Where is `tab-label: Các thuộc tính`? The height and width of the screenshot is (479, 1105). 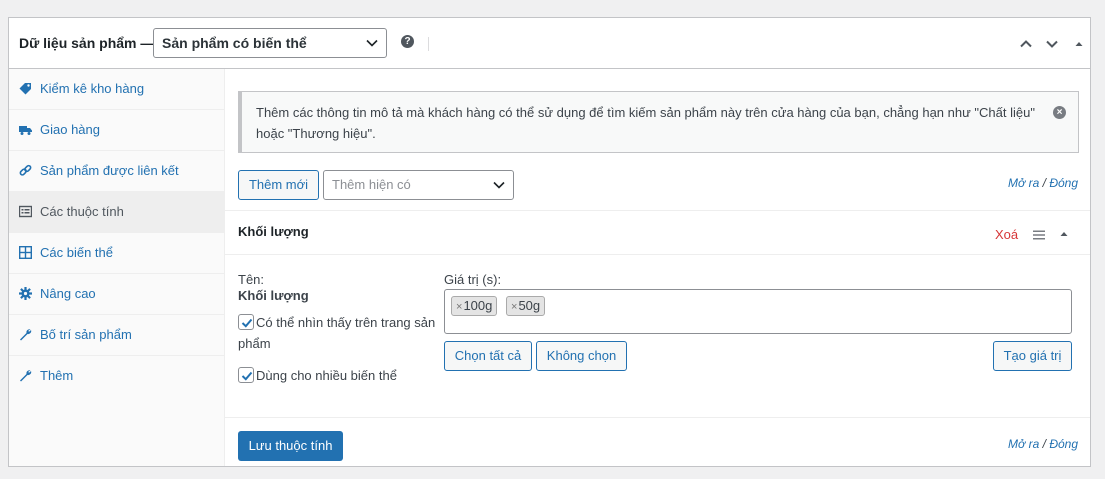 tab-label: Các thuộc tính is located at coordinates (82, 211).